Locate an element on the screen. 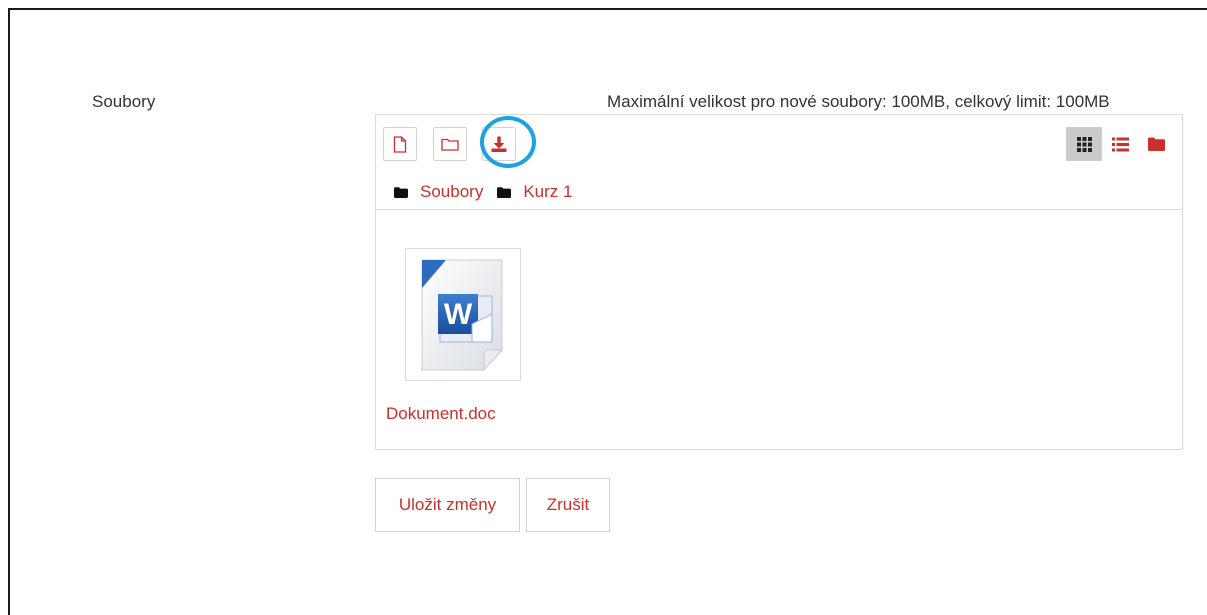 The width and height of the screenshot is (1207, 615). field-label: Soubory is located at coordinates (124, 101).